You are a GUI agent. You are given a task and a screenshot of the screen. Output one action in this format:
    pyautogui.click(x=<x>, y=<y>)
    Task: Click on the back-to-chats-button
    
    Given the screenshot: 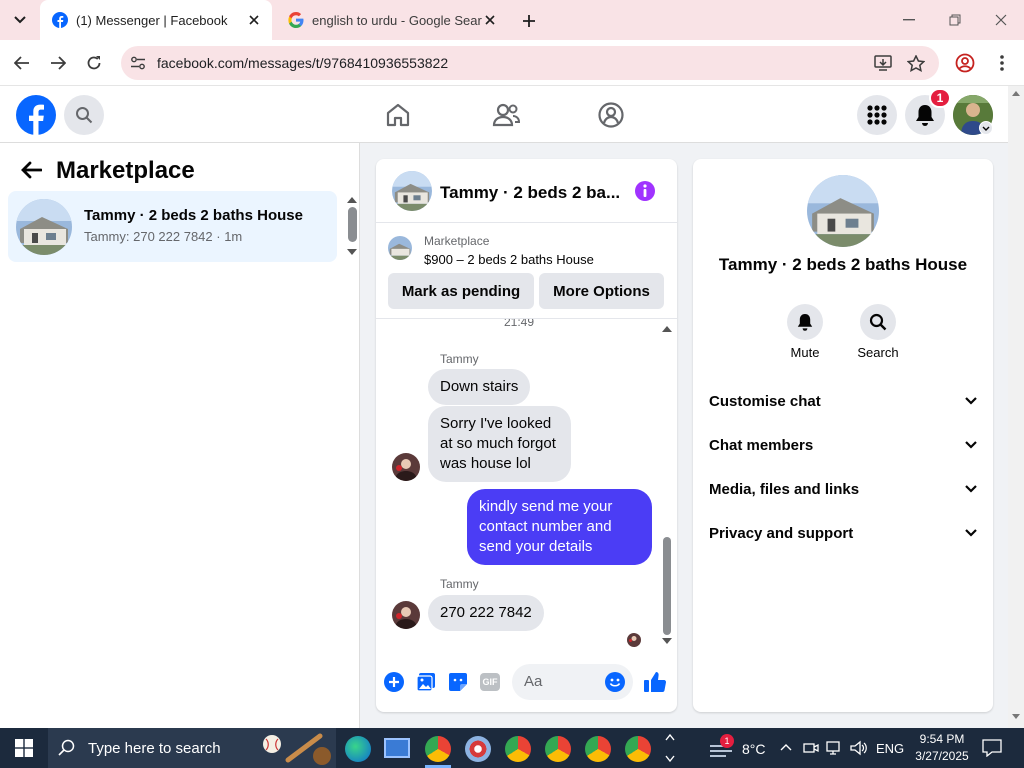 What is the action you would take?
    pyautogui.click(x=32, y=172)
    